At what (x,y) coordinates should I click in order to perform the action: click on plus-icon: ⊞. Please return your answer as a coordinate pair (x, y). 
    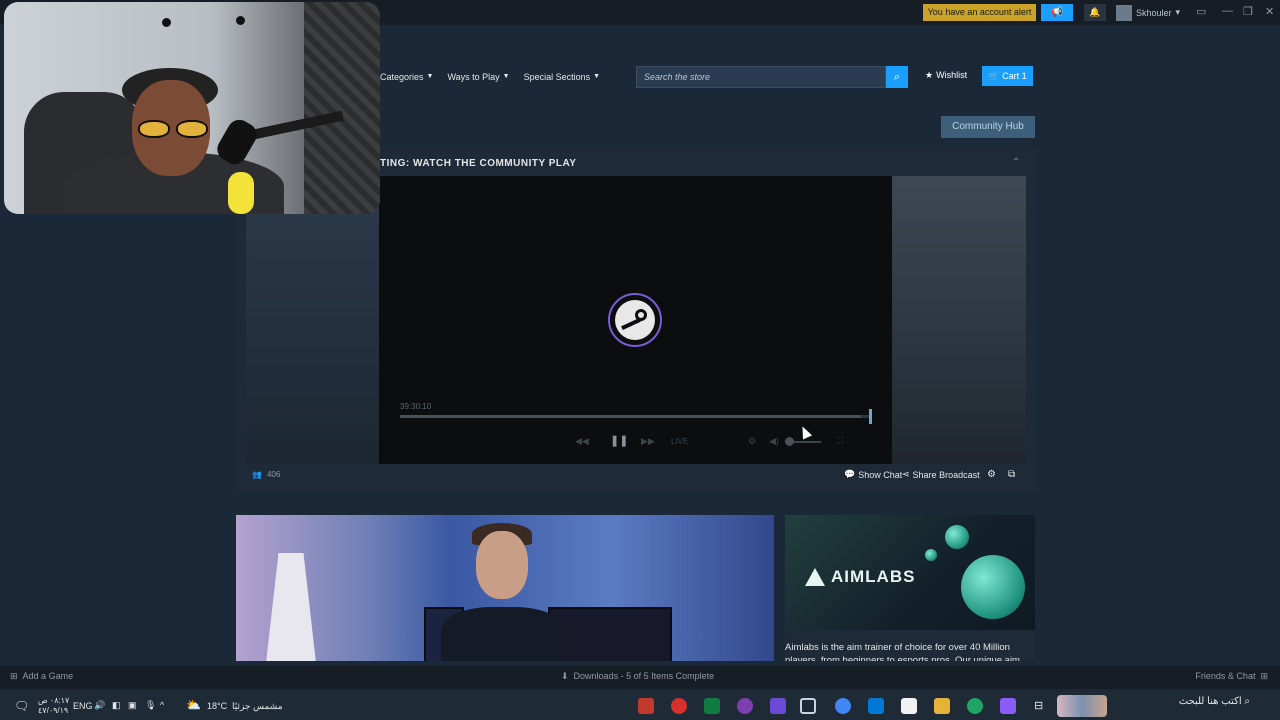
    Looking at the image, I should click on (14, 676).